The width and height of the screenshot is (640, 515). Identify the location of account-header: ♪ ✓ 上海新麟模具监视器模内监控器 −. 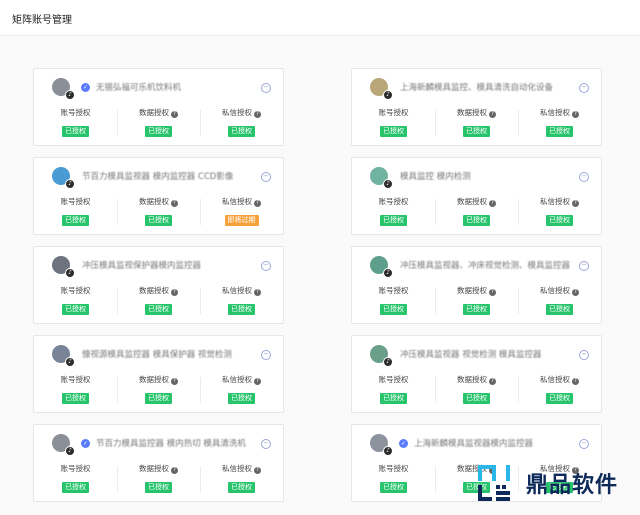
(476, 443).